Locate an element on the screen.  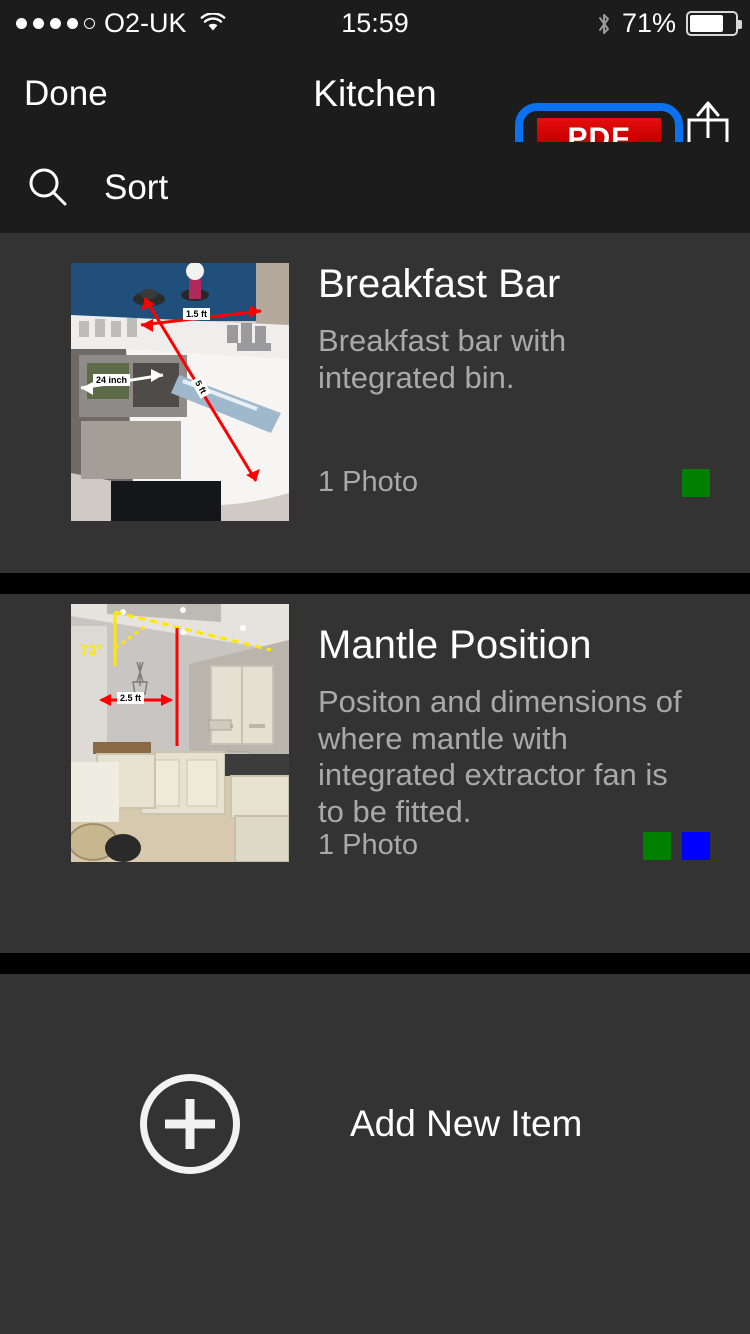
item-description: Breakfast bar with integrated bin. is located at coordinates (442, 359).